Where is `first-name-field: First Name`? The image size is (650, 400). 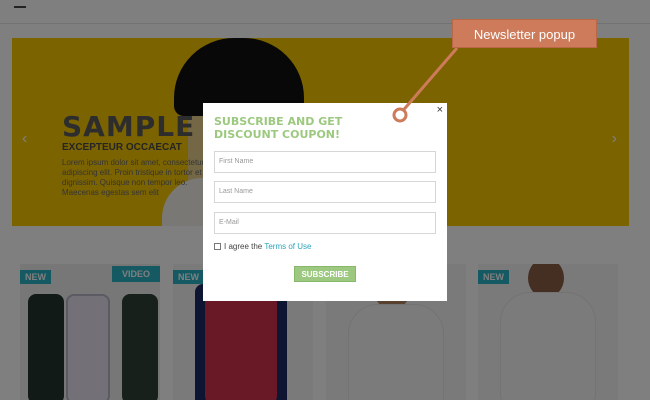 first-name-field: First Name is located at coordinates (325, 162).